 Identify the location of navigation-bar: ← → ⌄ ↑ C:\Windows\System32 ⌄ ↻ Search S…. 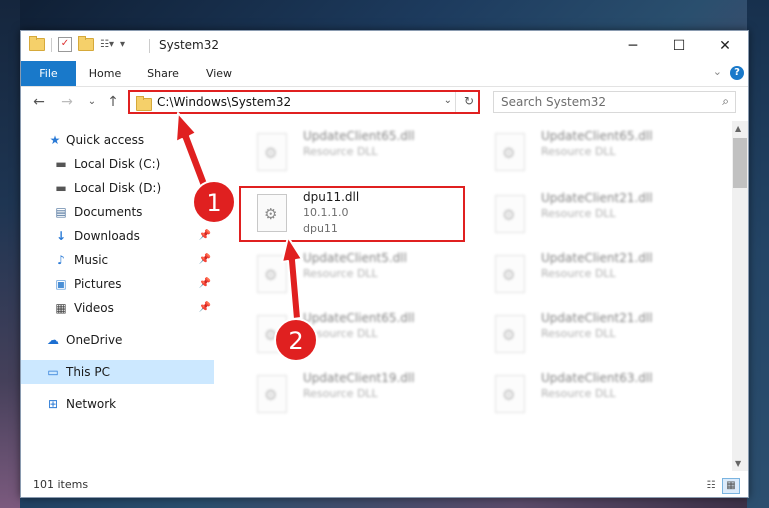
(384, 102).